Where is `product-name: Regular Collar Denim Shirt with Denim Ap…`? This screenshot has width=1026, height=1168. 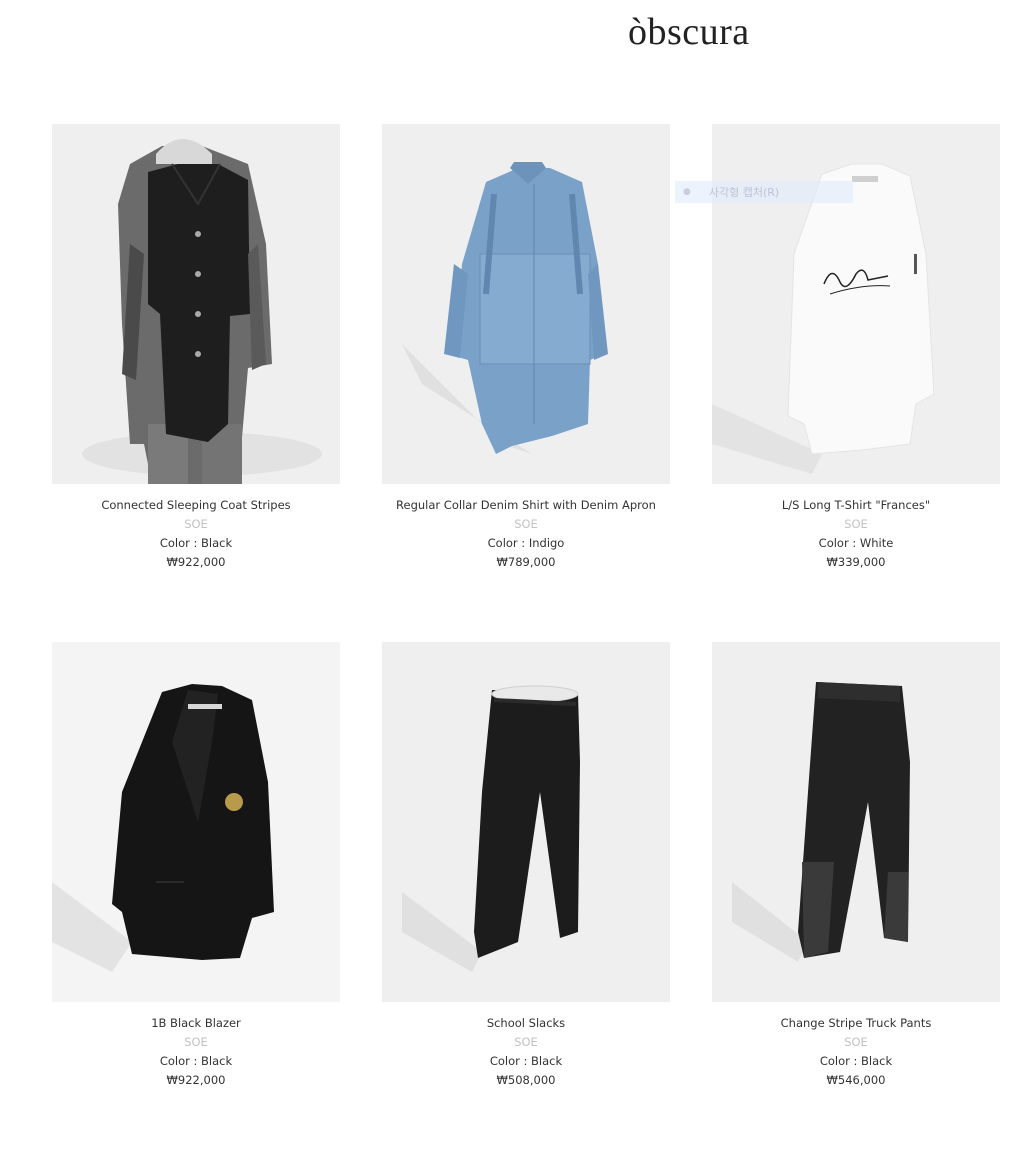 product-name: Regular Collar Denim Shirt with Denim Ap… is located at coordinates (526, 505).